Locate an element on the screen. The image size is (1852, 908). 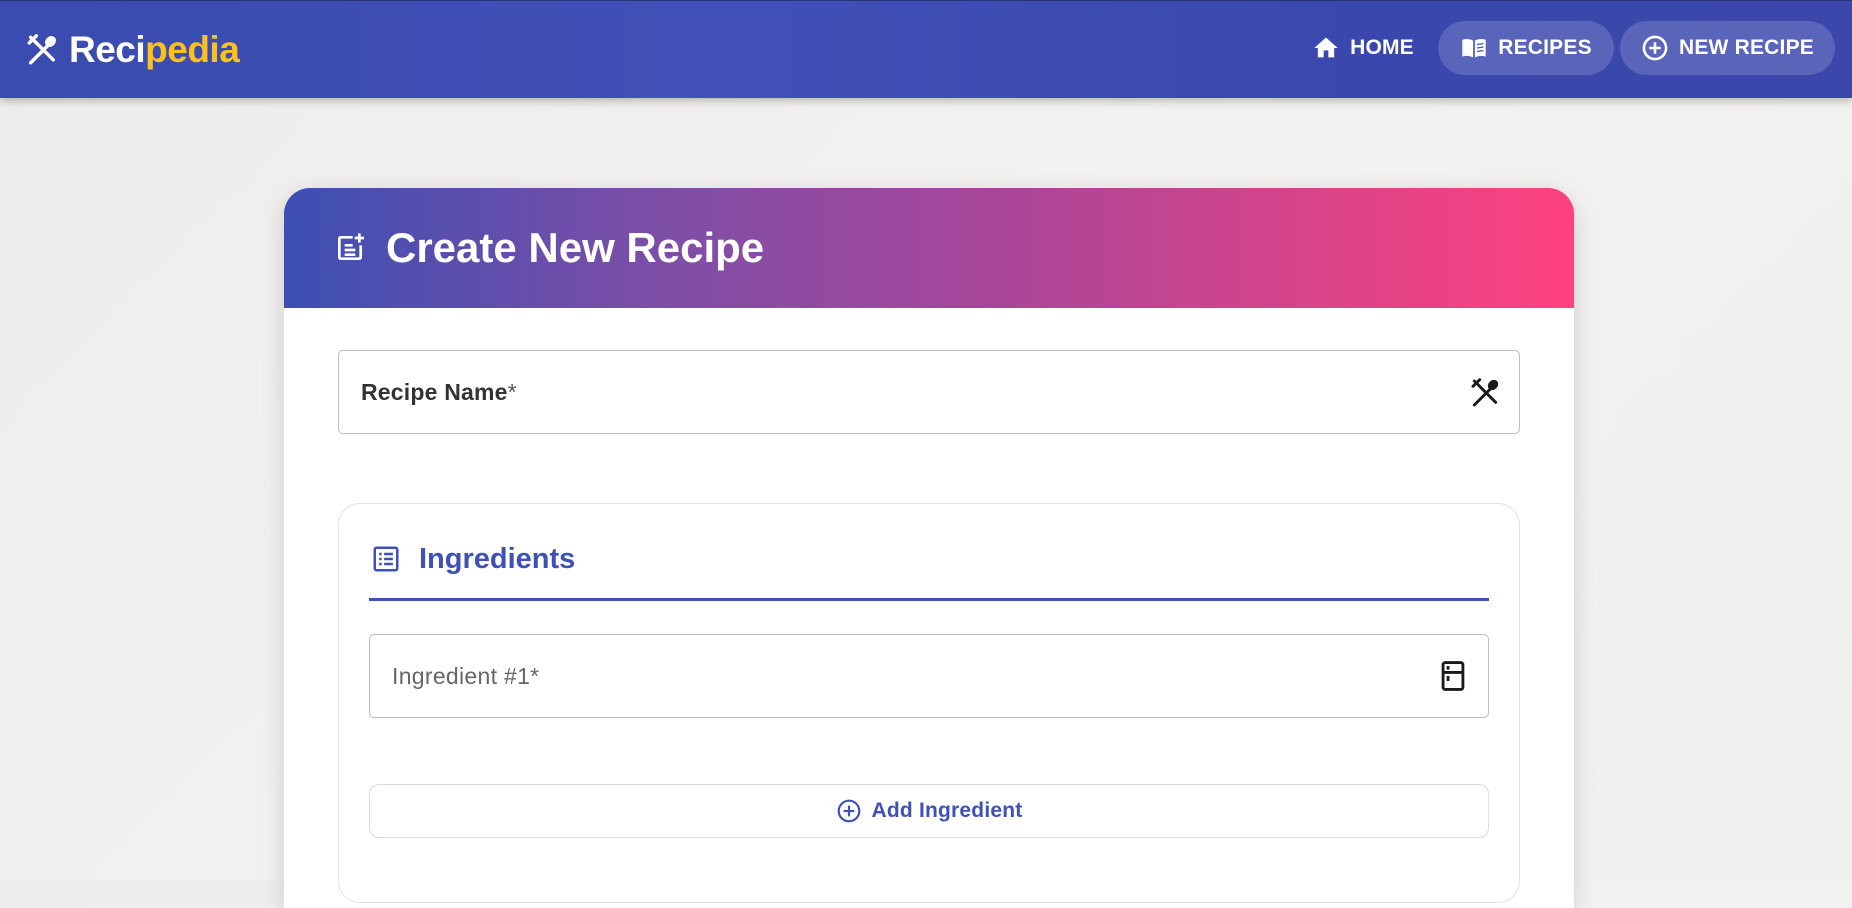
recipe-name-field: Recipe Name* is located at coordinates (929, 392).